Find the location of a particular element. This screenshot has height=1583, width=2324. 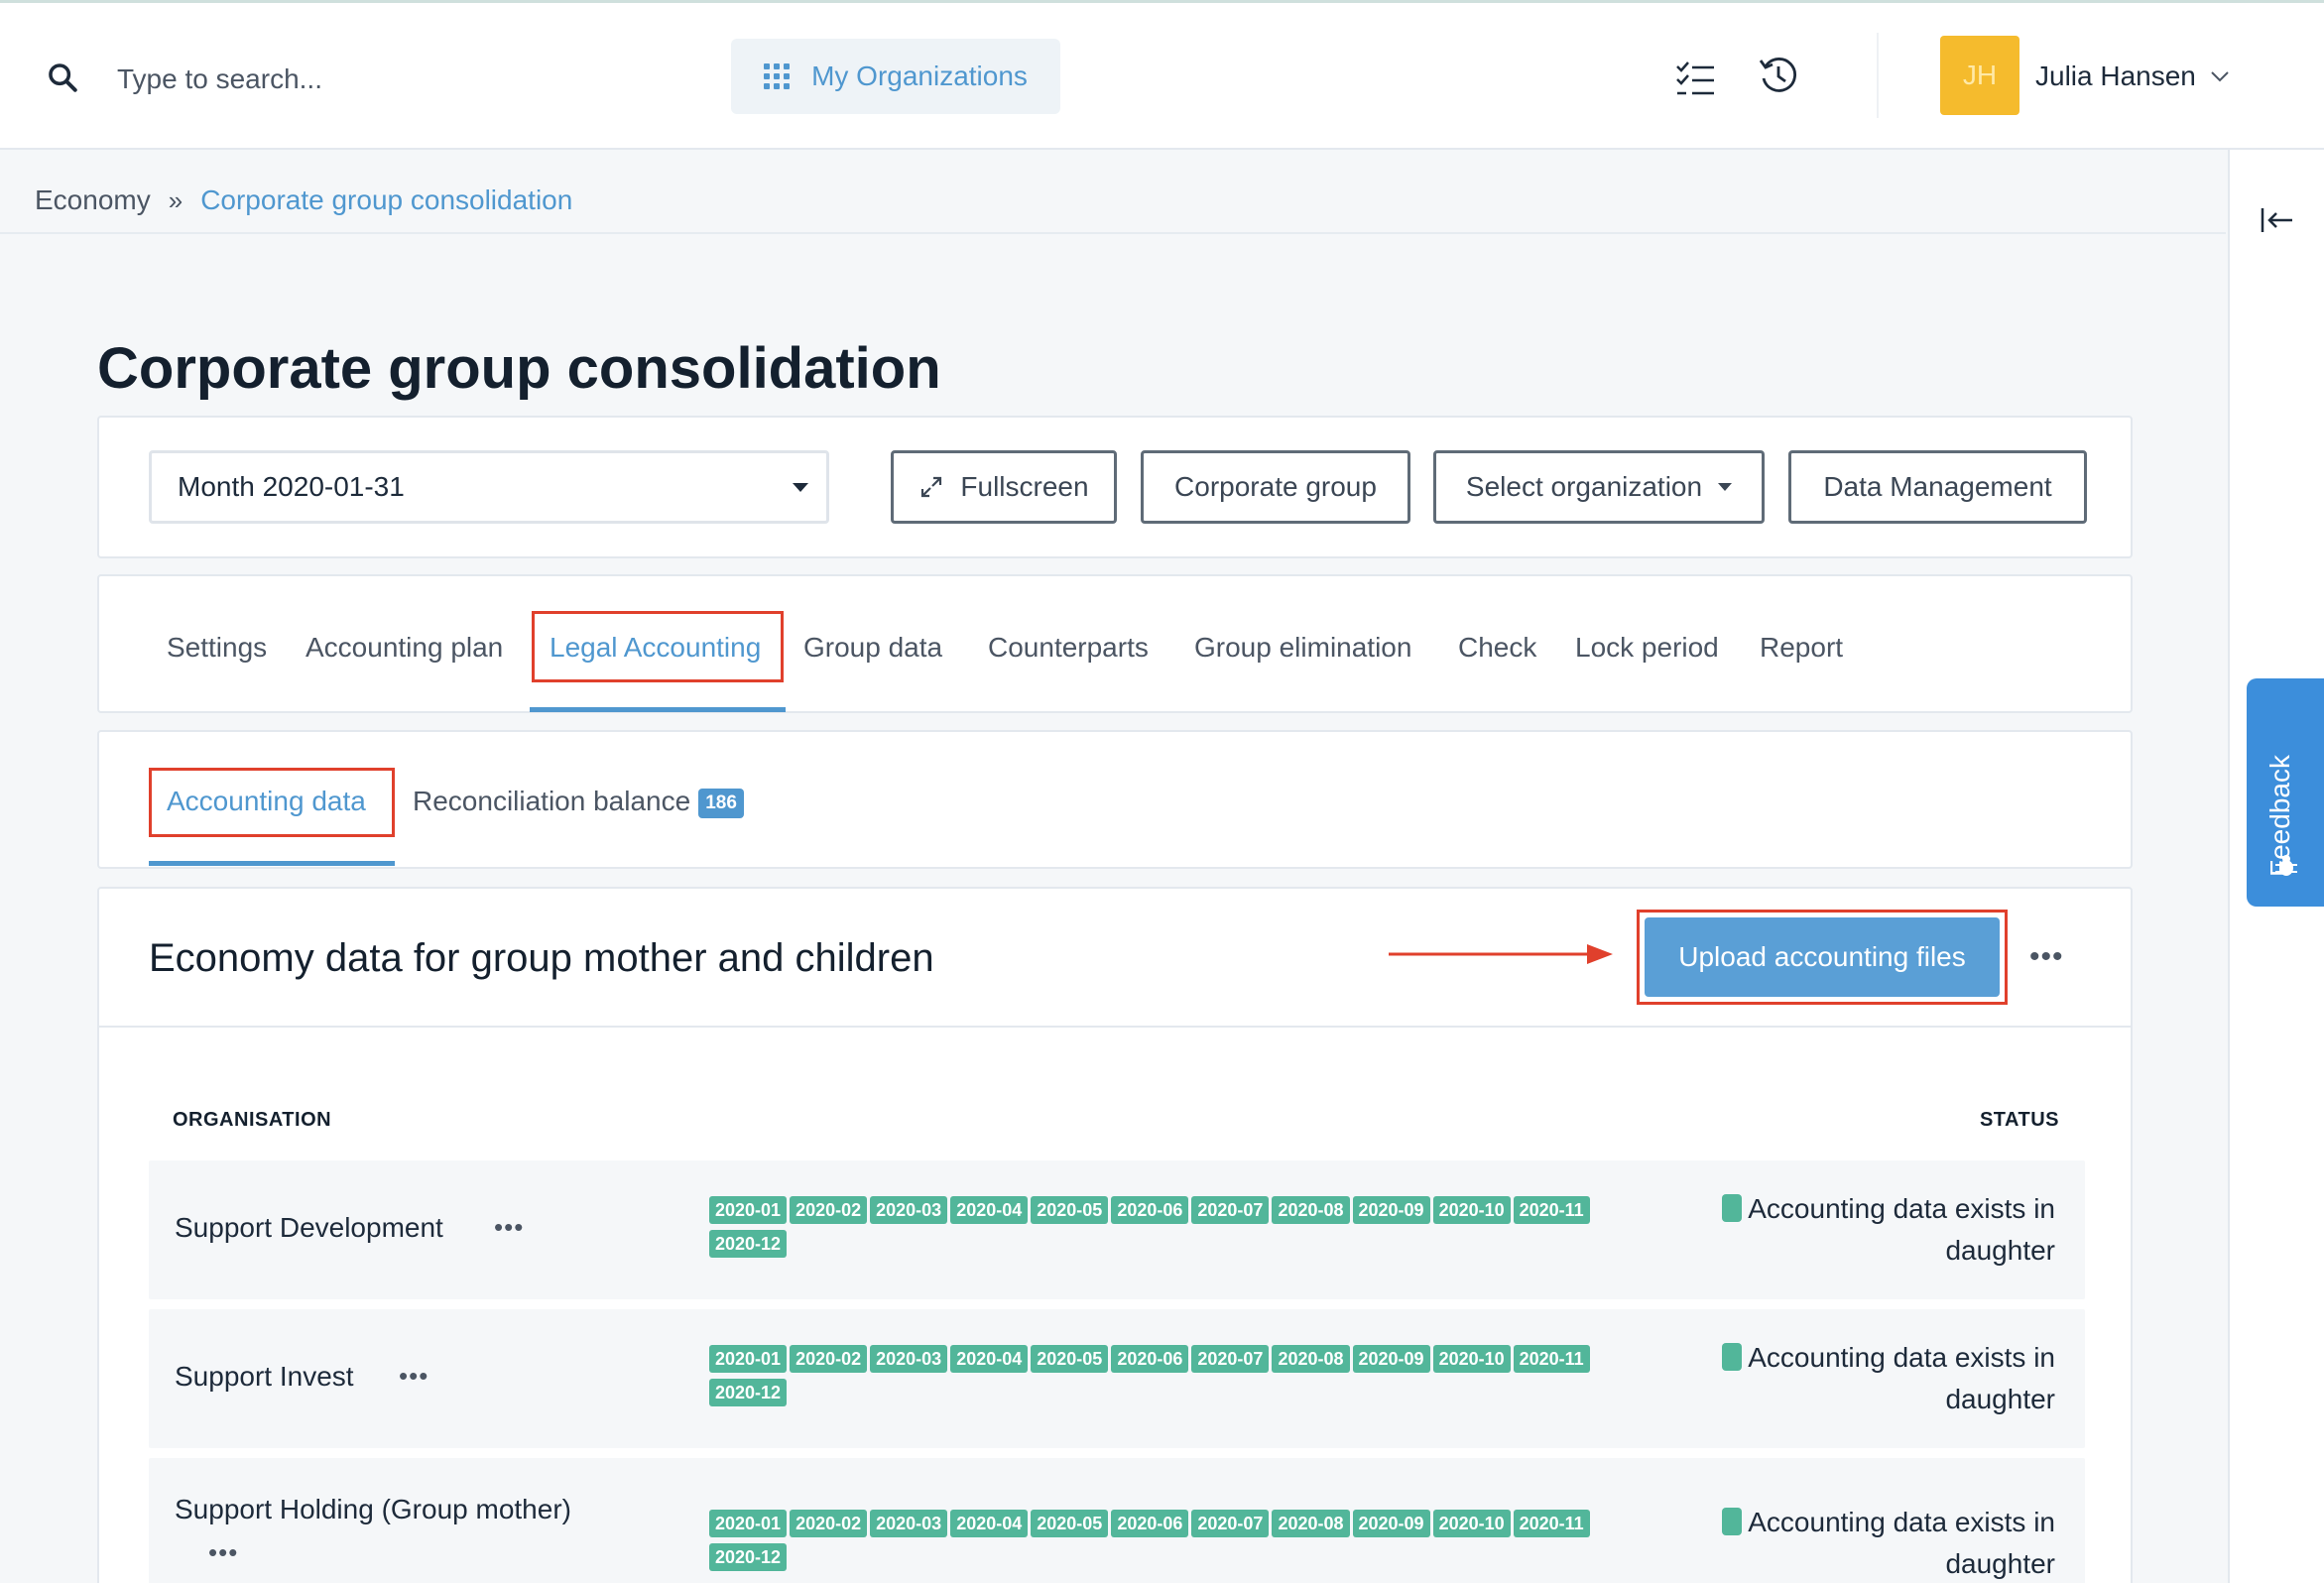

fullscreen-button: Fullscreen is located at coordinates (1004, 487).